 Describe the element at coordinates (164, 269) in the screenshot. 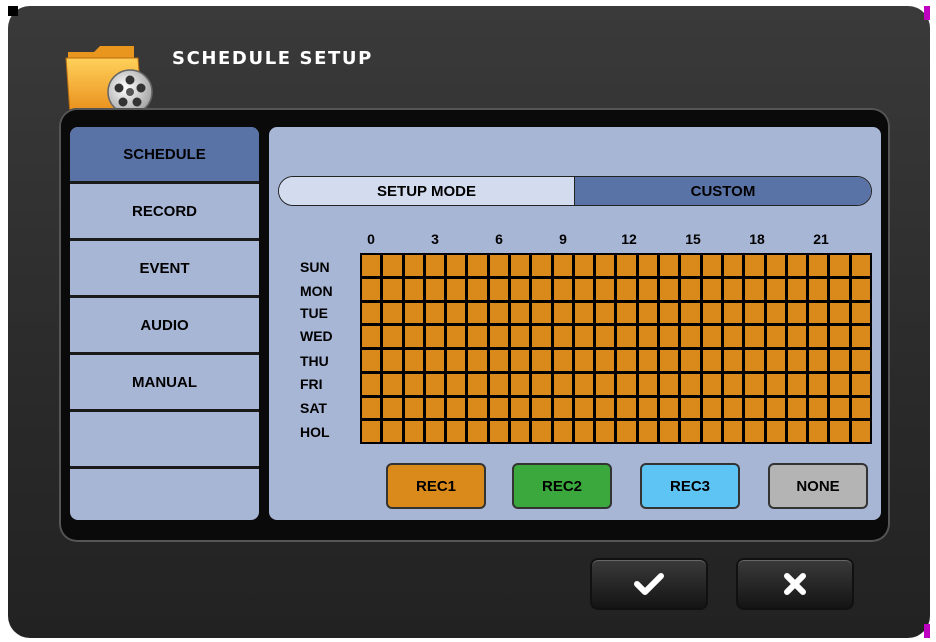

I see `sidebar-item-event: EVENT` at that location.